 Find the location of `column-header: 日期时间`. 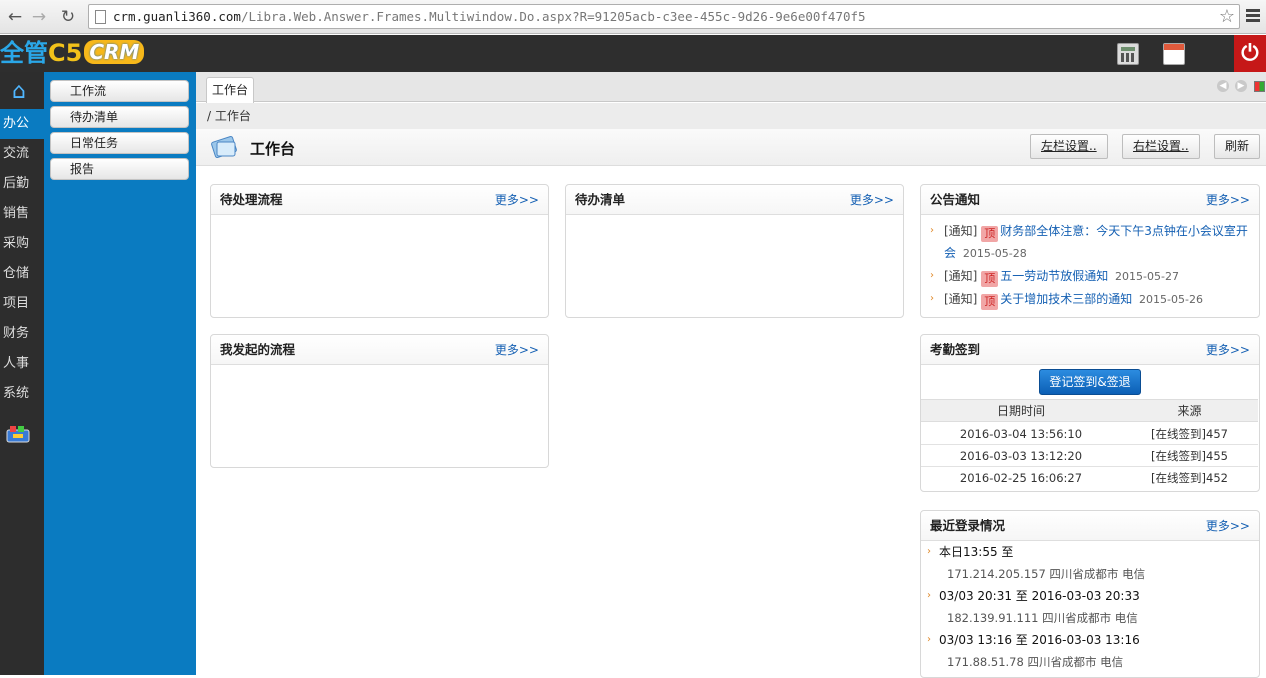

column-header: 日期时间 is located at coordinates (1020, 411).